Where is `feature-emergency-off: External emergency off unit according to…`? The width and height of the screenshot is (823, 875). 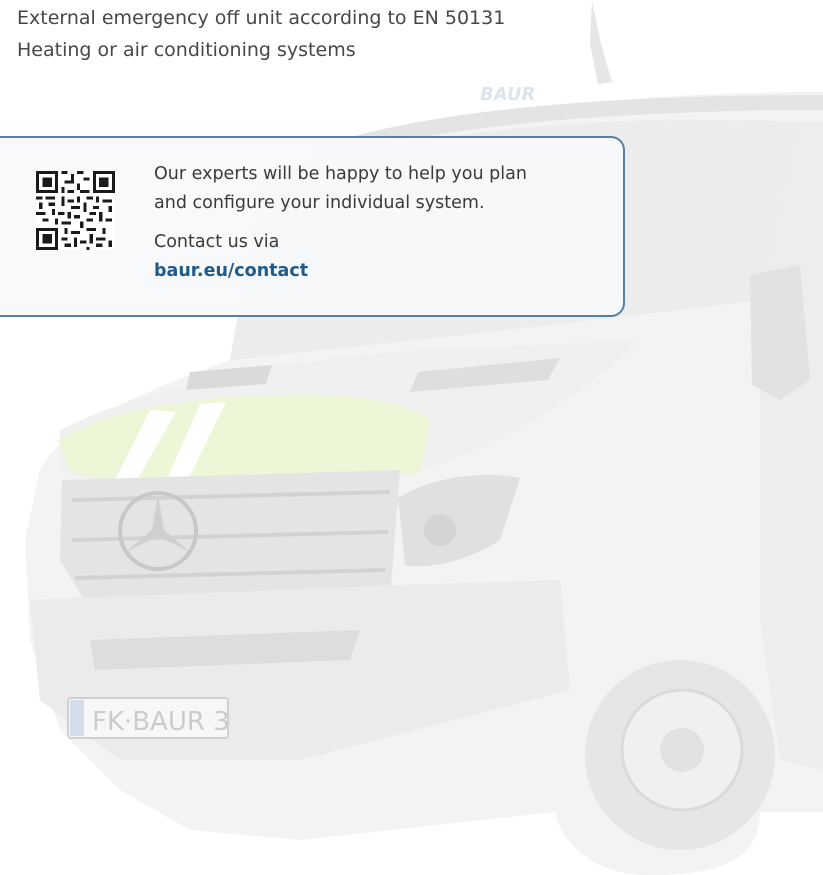
feature-emergency-off: External emergency off unit according to… is located at coordinates (261, 18).